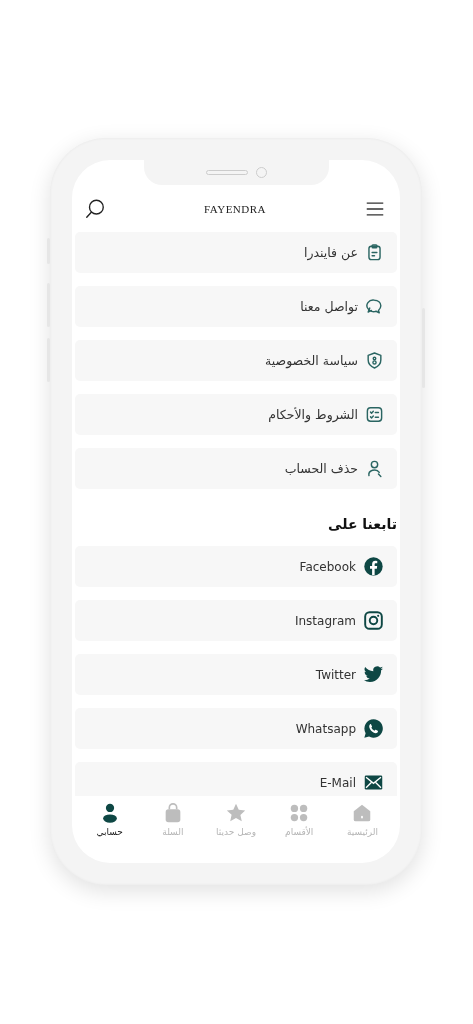  What do you see at coordinates (236, 813) in the screenshot?
I see `star-icon` at bounding box center [236, 813].